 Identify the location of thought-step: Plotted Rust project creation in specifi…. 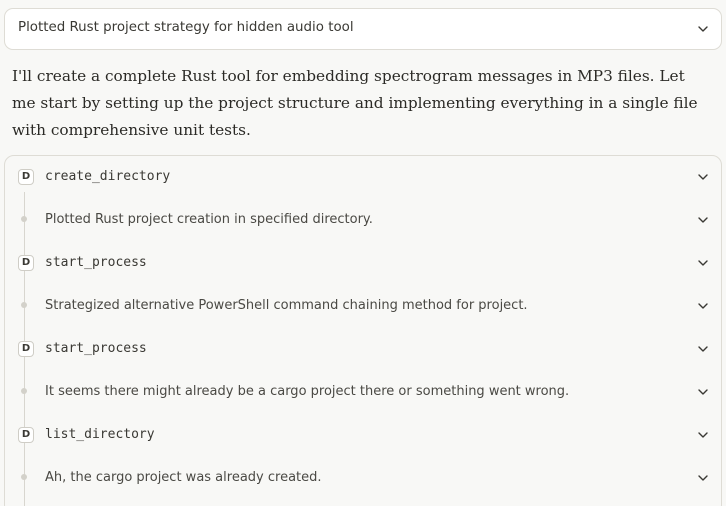
(363, 220).